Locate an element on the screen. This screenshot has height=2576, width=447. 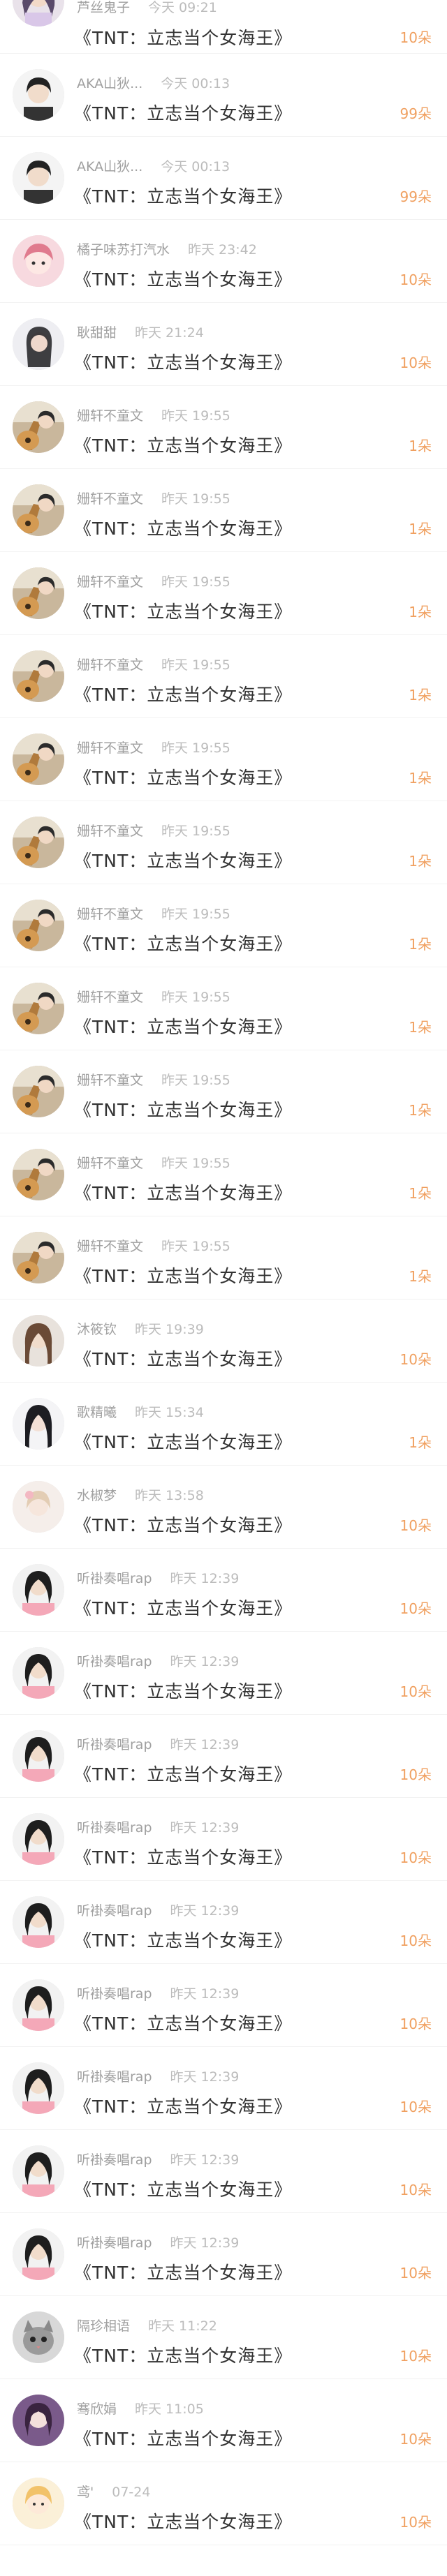
sender-name: 歌精曦 is located at coordinates (97, 1413).